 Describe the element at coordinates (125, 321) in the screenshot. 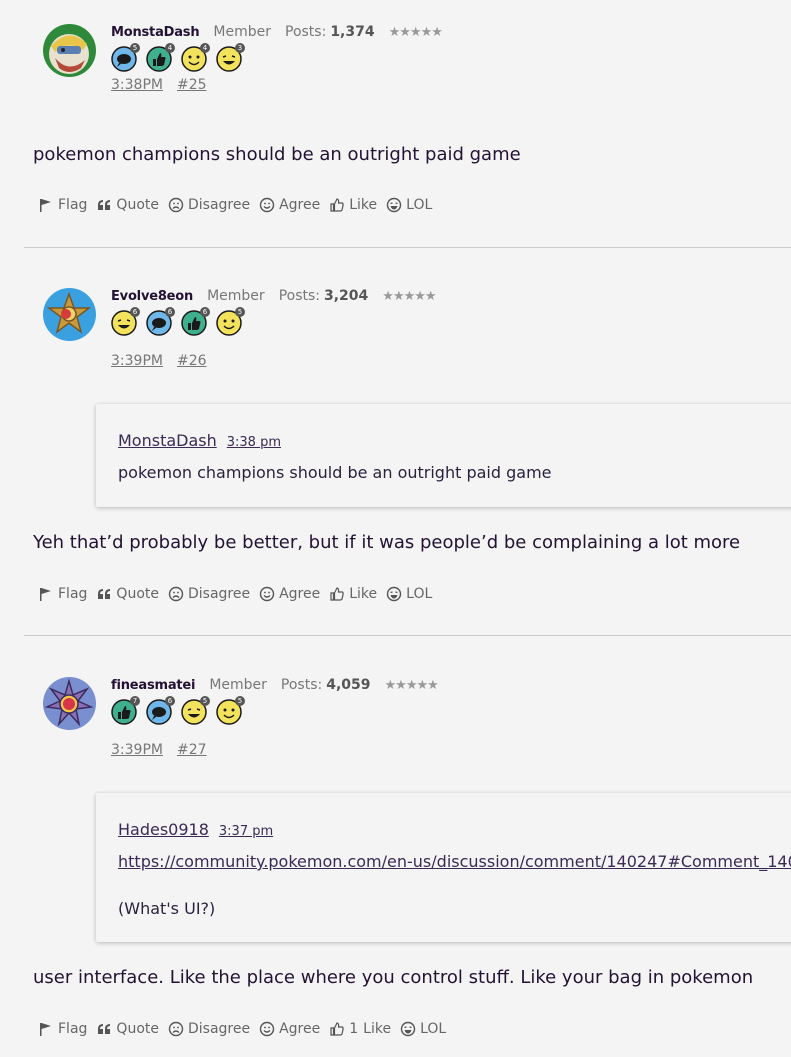

I see `laughing-icon: 6` at that location.